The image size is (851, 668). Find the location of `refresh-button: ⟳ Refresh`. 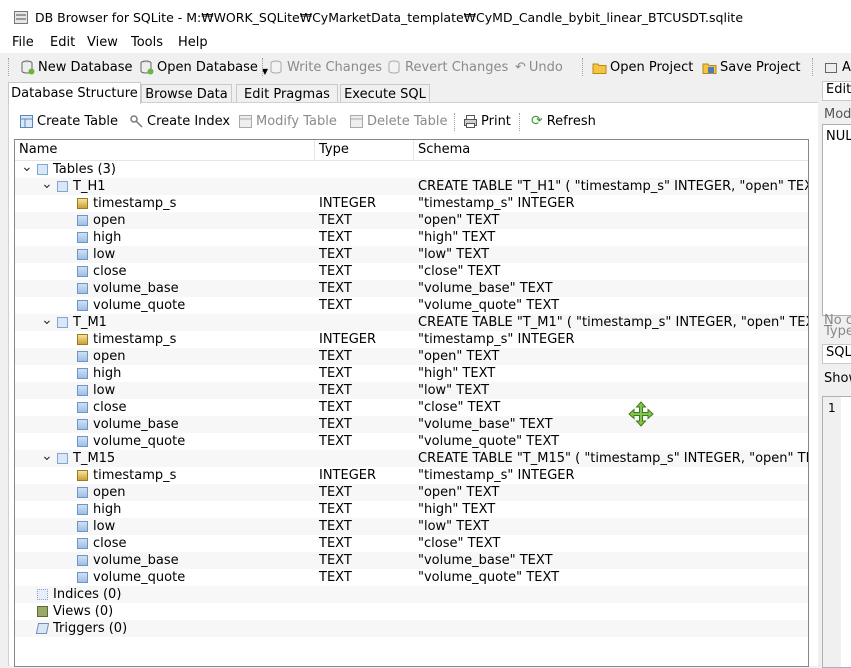

refresh-button: ⟳ Refresh is located at coordinates (563, 121).